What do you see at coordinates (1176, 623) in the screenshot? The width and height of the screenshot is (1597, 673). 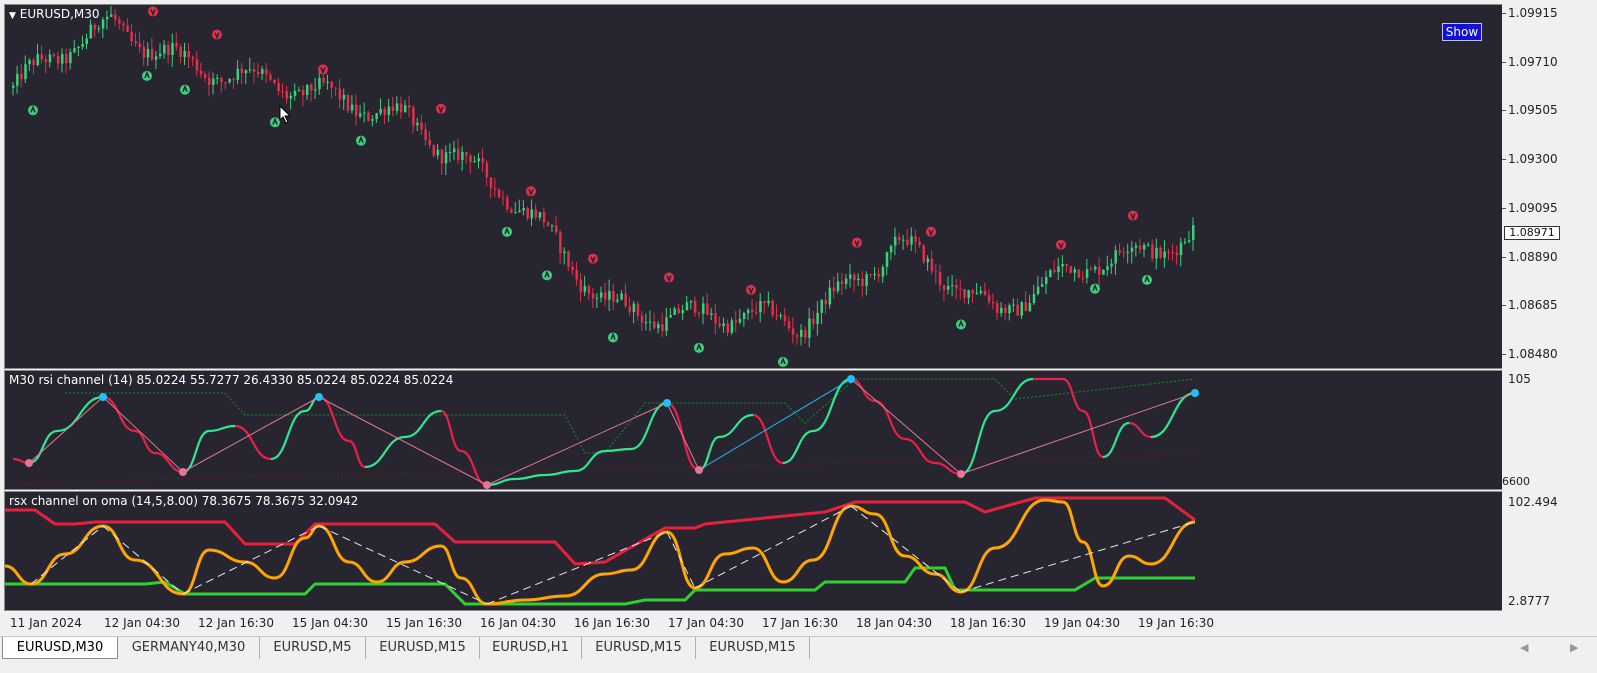 I see `time-tick-label: 19 Jan 16:30` at bounding box center [1176, 623].